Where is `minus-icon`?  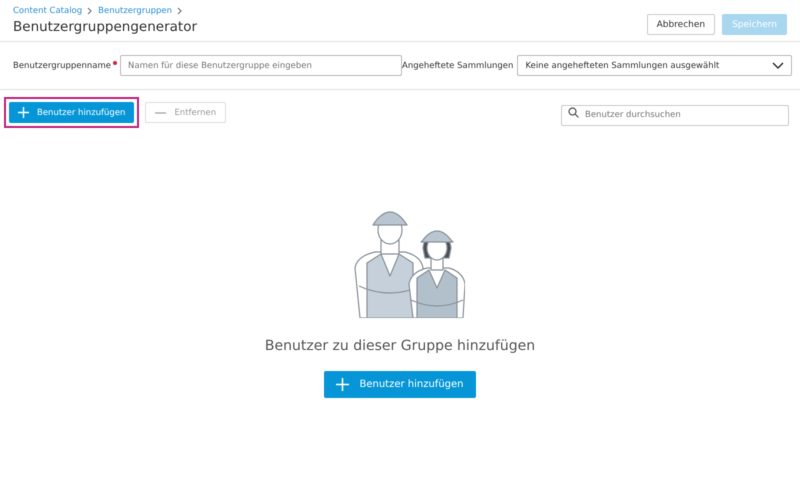 minus-icon is located at coordinates (160, 113).